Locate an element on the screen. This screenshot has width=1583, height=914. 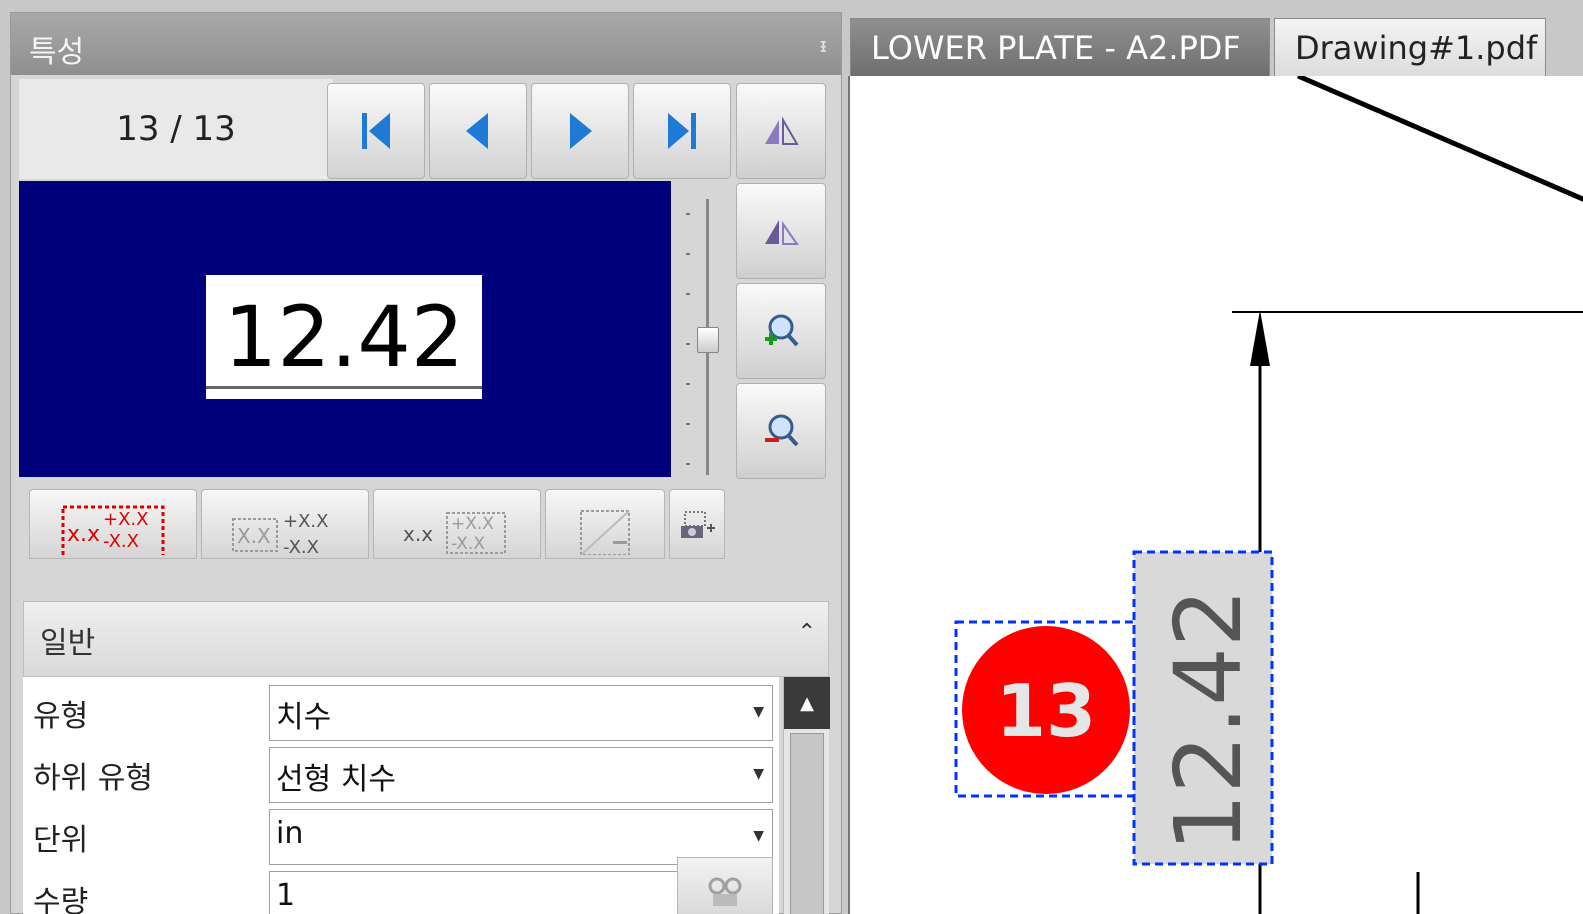
preview-value-box: 12.42 is located at coordinates (344, 337).